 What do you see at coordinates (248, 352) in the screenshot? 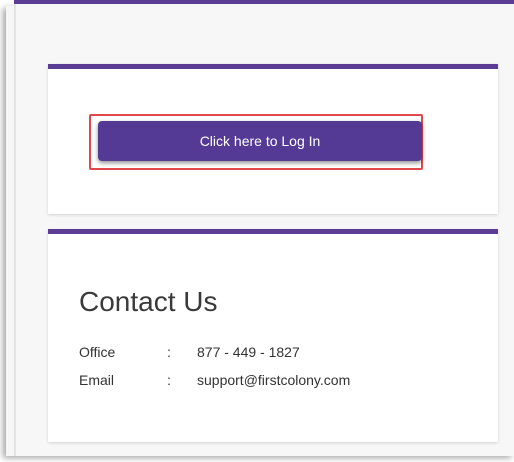
I see `office-phone: 877 - 449 - 1827` at bounding box center [248, 352].